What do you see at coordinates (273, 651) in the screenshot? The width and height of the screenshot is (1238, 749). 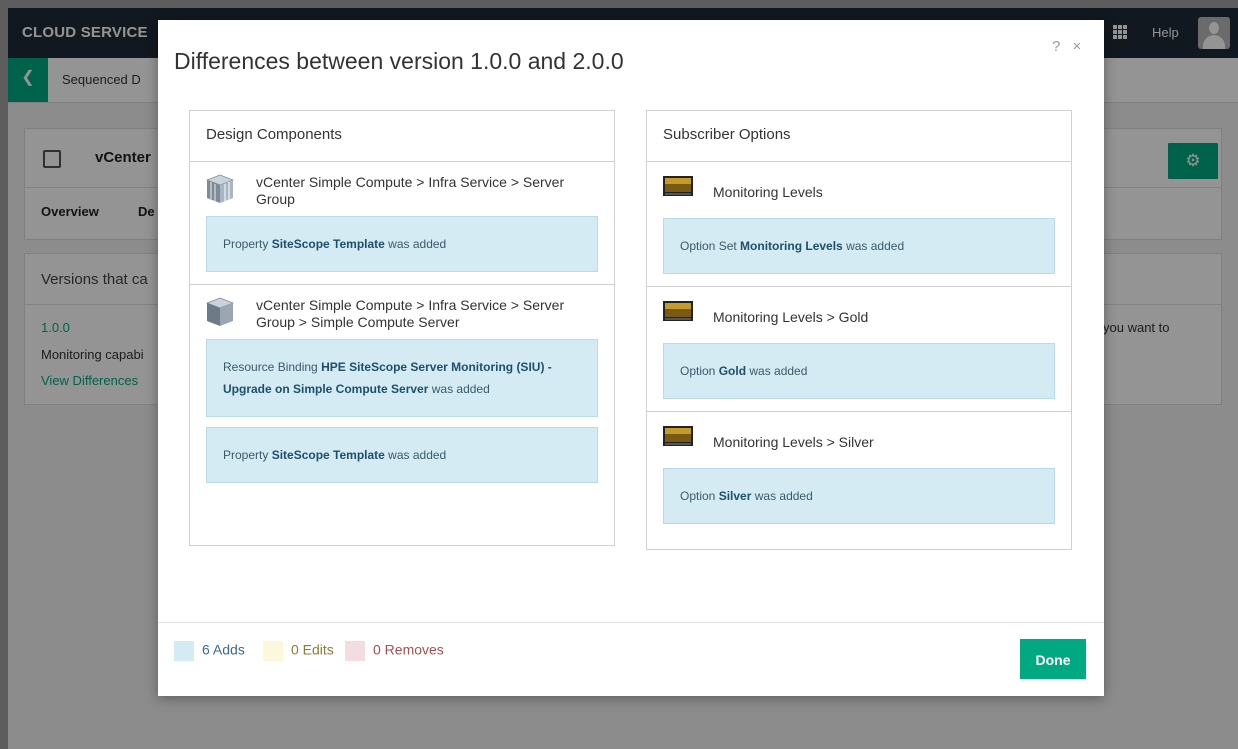 I see `edits-swatch` at bounding box center [273, 651].